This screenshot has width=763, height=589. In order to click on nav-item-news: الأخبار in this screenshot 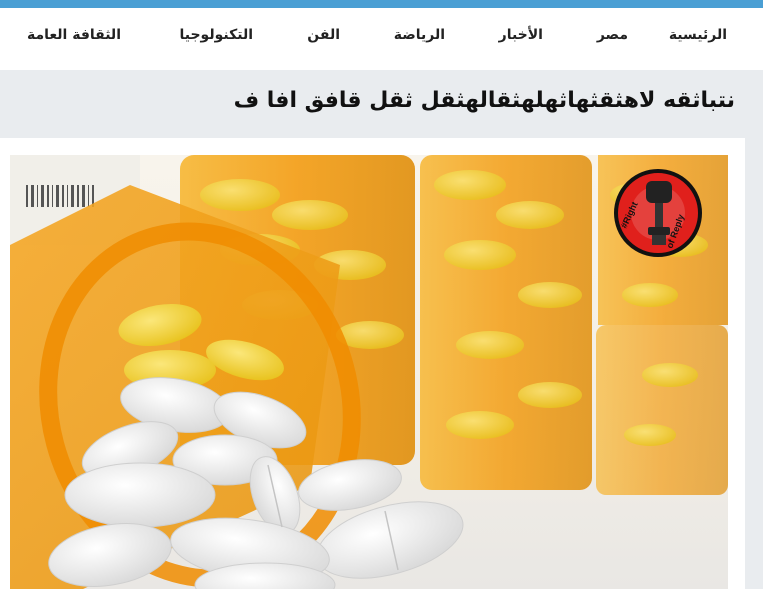, I will do `click(521, 35)`.